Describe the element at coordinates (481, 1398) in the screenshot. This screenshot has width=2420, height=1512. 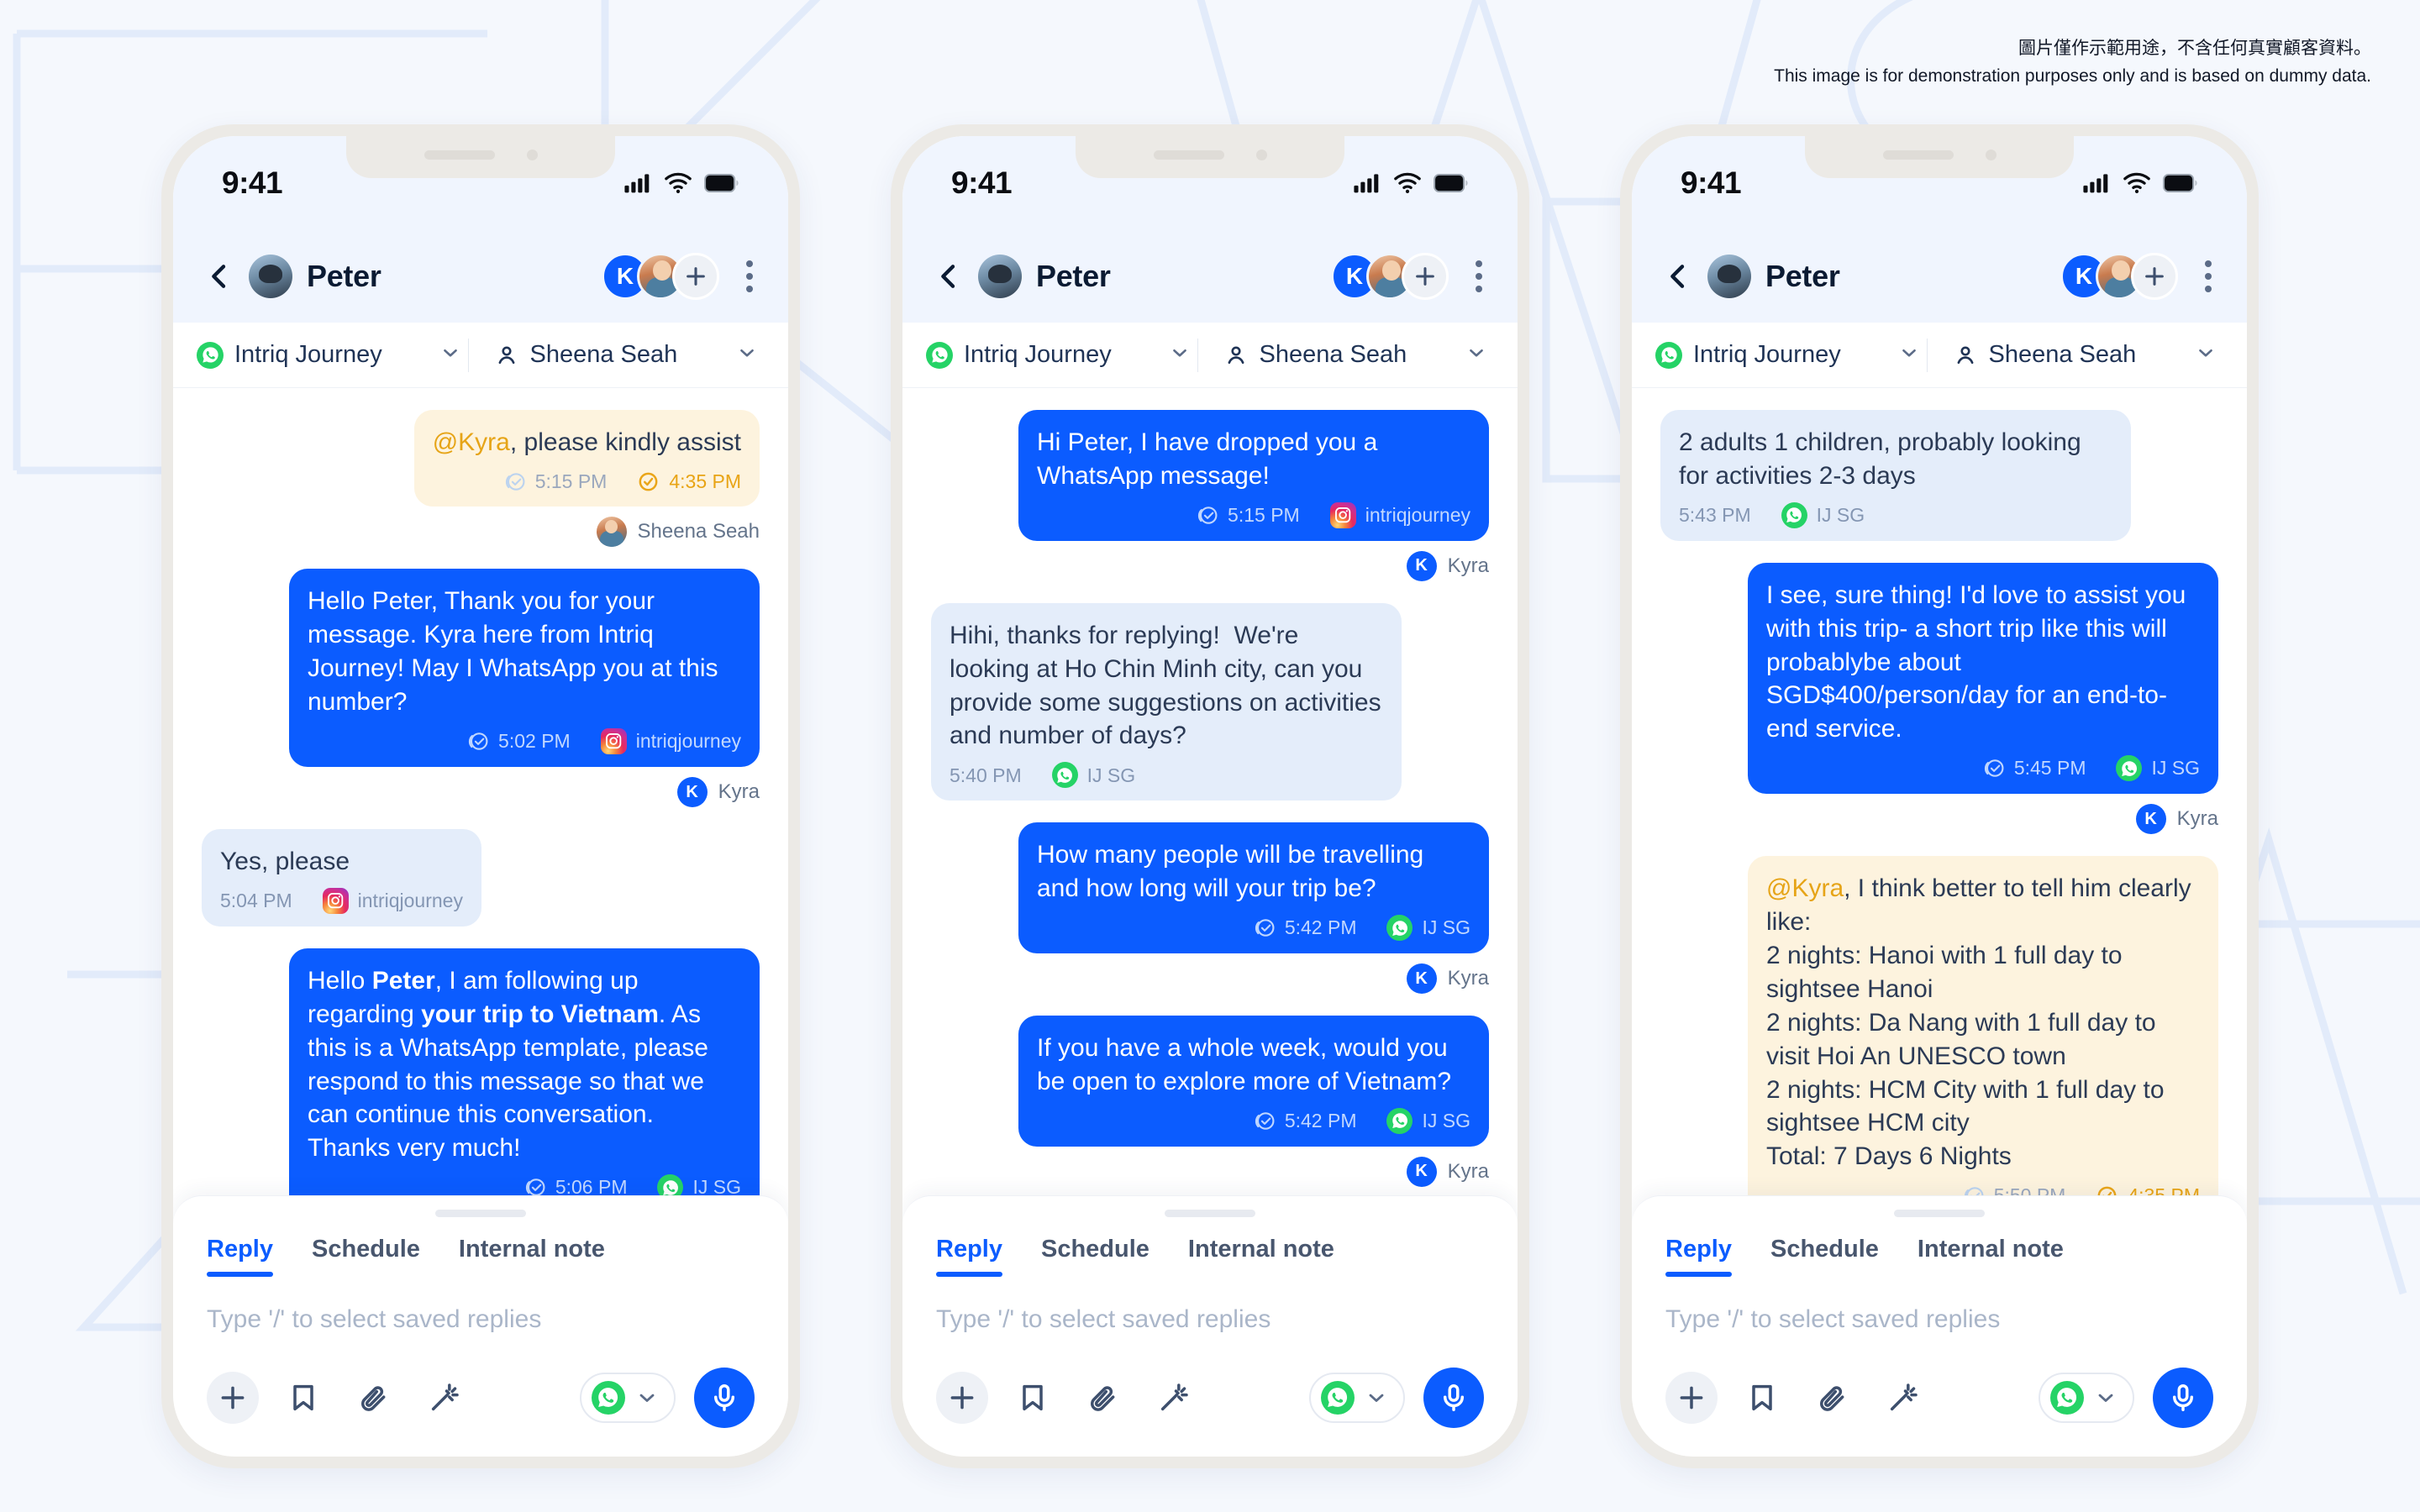
I see `composer-actions` at that location.